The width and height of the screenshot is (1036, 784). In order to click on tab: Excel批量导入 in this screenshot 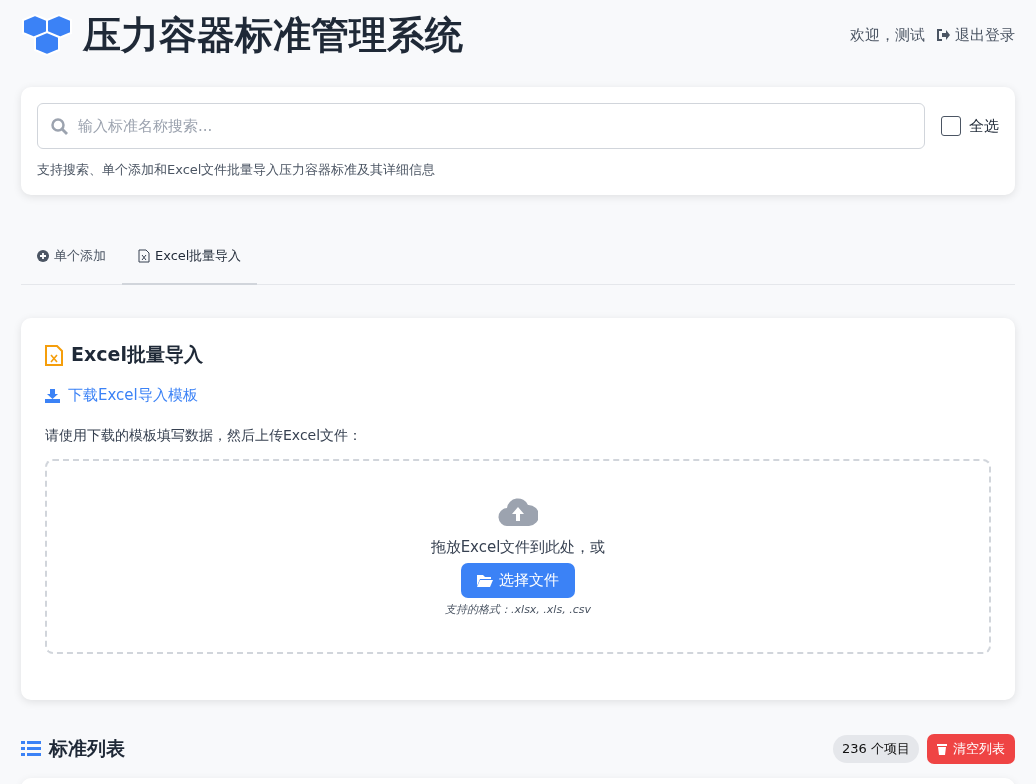, I will do `click(190, 259)`.